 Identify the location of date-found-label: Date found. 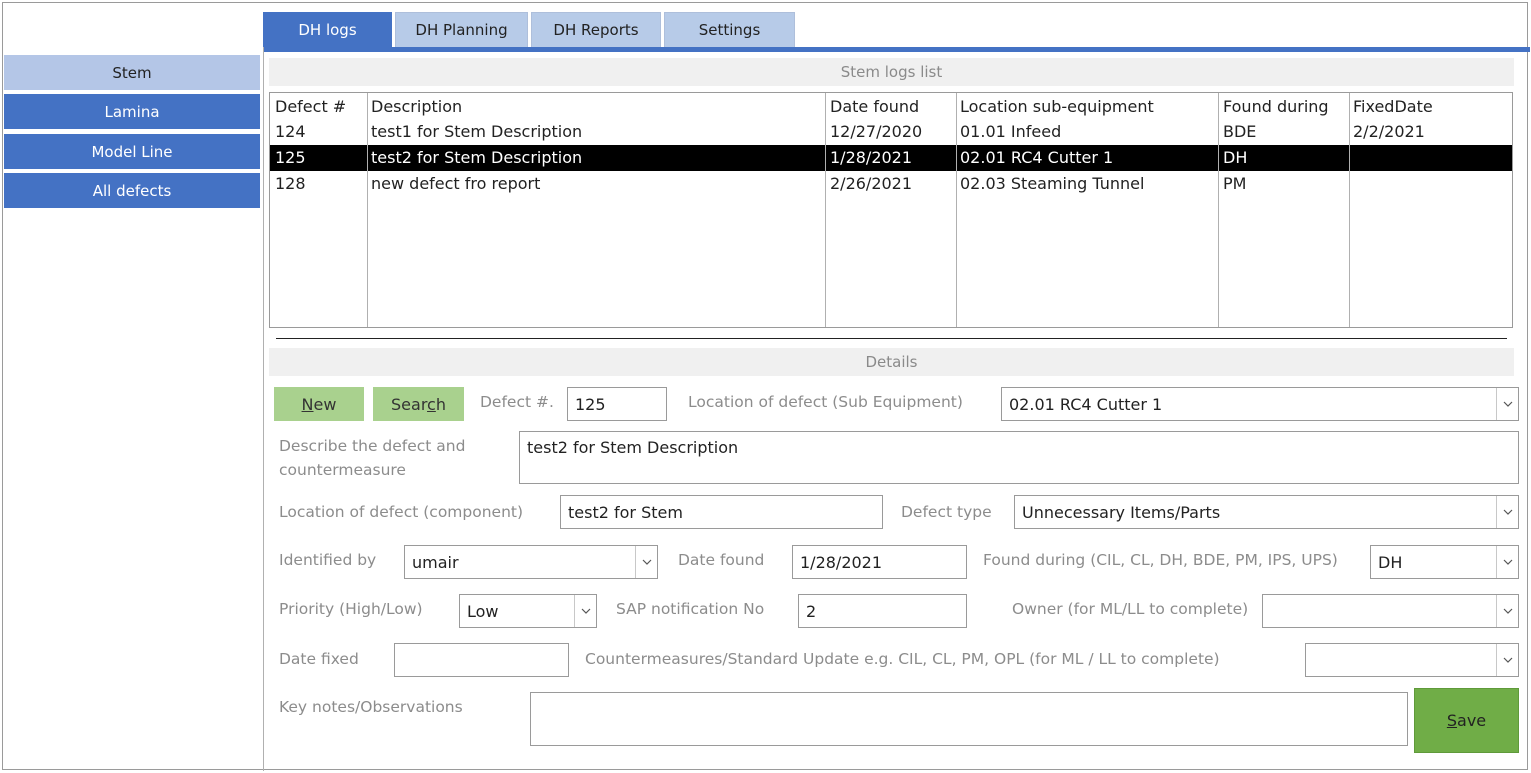
(721, 560).